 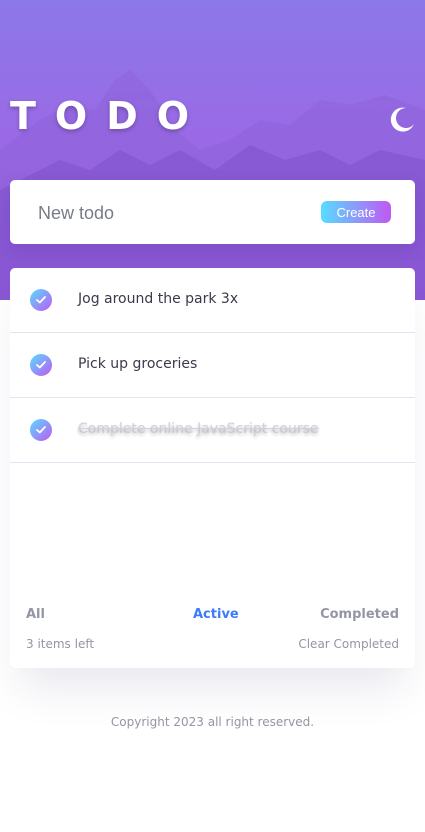 I want to click on new-todo-card: Create, so click(x=212, y=212).